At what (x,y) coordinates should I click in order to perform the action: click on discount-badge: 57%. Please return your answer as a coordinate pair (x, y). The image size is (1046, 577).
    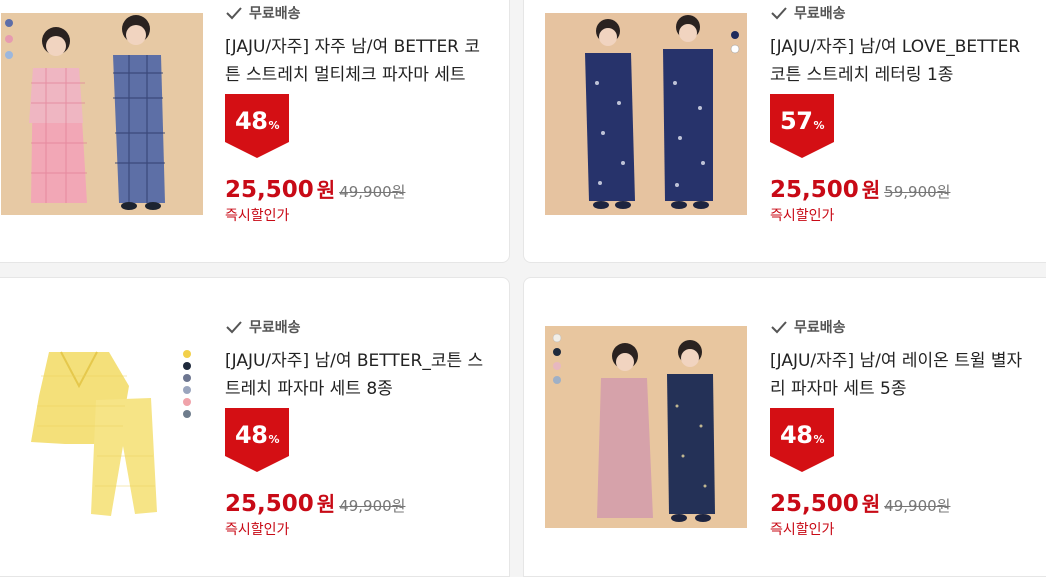
    Looking at the image, I should click on (802, 126).